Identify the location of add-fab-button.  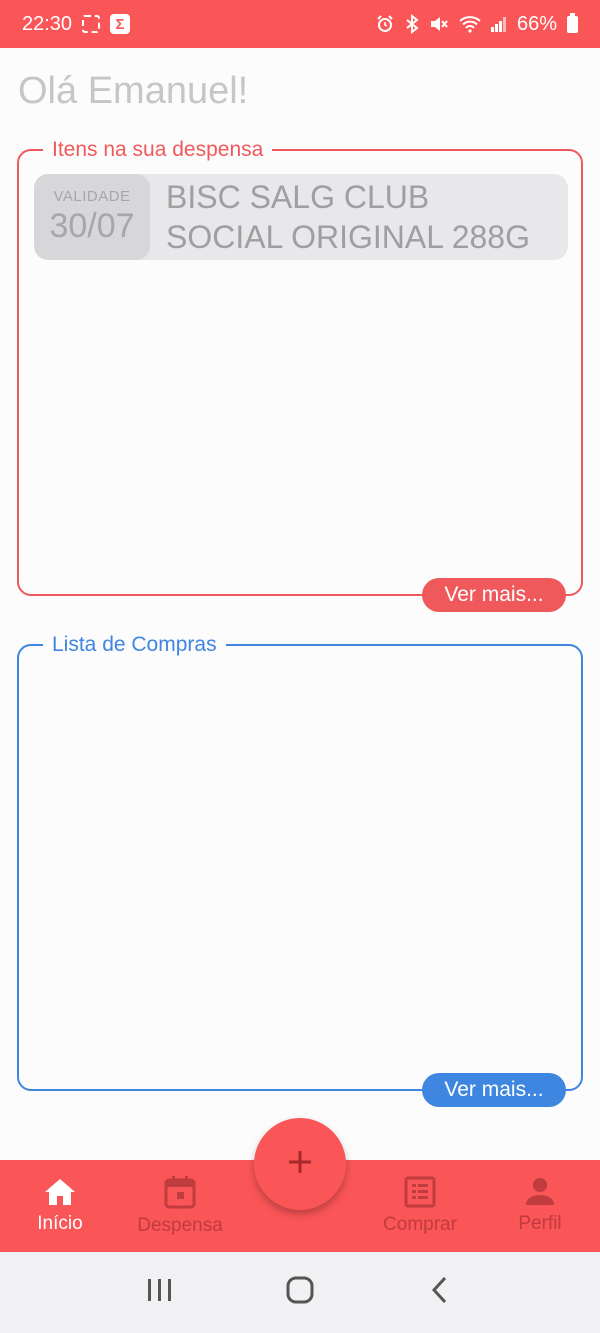
(300, 1164).